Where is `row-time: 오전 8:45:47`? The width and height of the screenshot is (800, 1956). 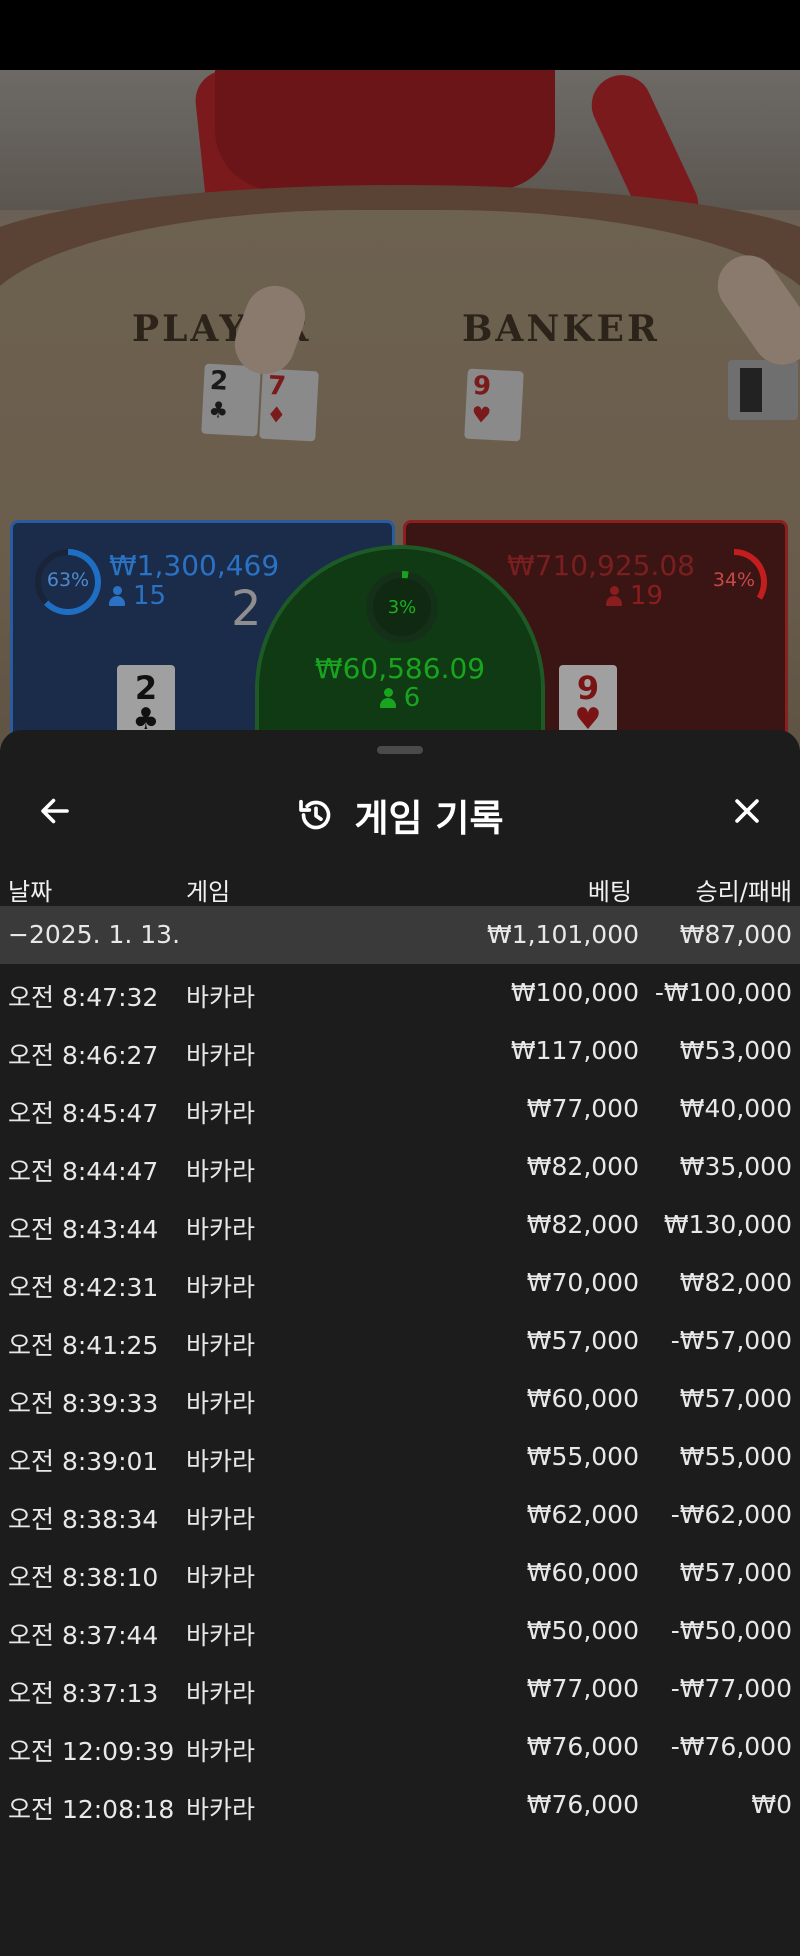 row-time: 오전 8:45:47 is located at coordinates (83, 1113).